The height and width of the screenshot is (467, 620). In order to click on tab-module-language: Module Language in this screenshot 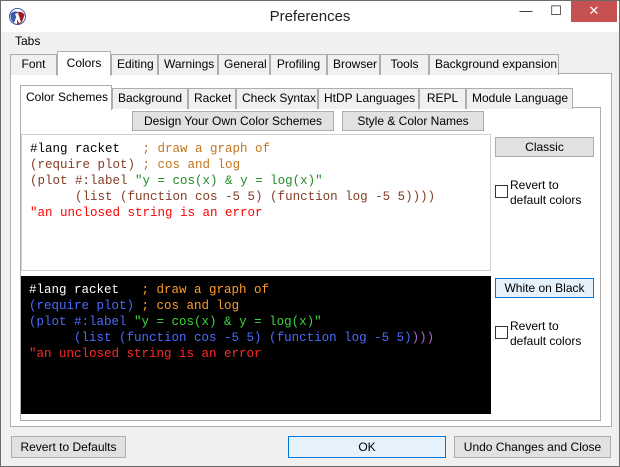, I will do `click(519, 98)`.